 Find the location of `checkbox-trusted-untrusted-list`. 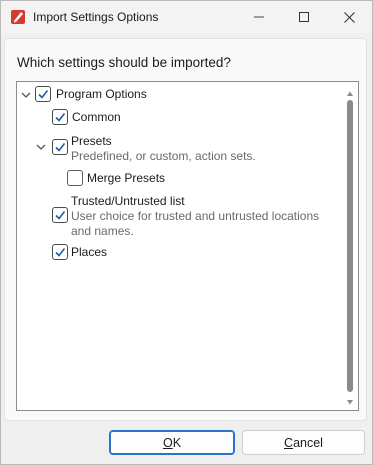

checkbox-trusted-untrusted-list is located at coordinates (60, 215).